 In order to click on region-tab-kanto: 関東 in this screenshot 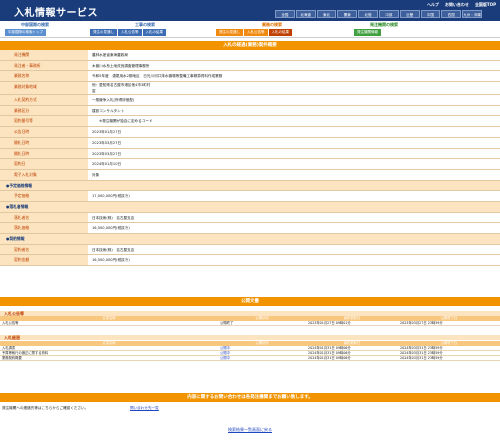, I will do `click(347, 14)`.